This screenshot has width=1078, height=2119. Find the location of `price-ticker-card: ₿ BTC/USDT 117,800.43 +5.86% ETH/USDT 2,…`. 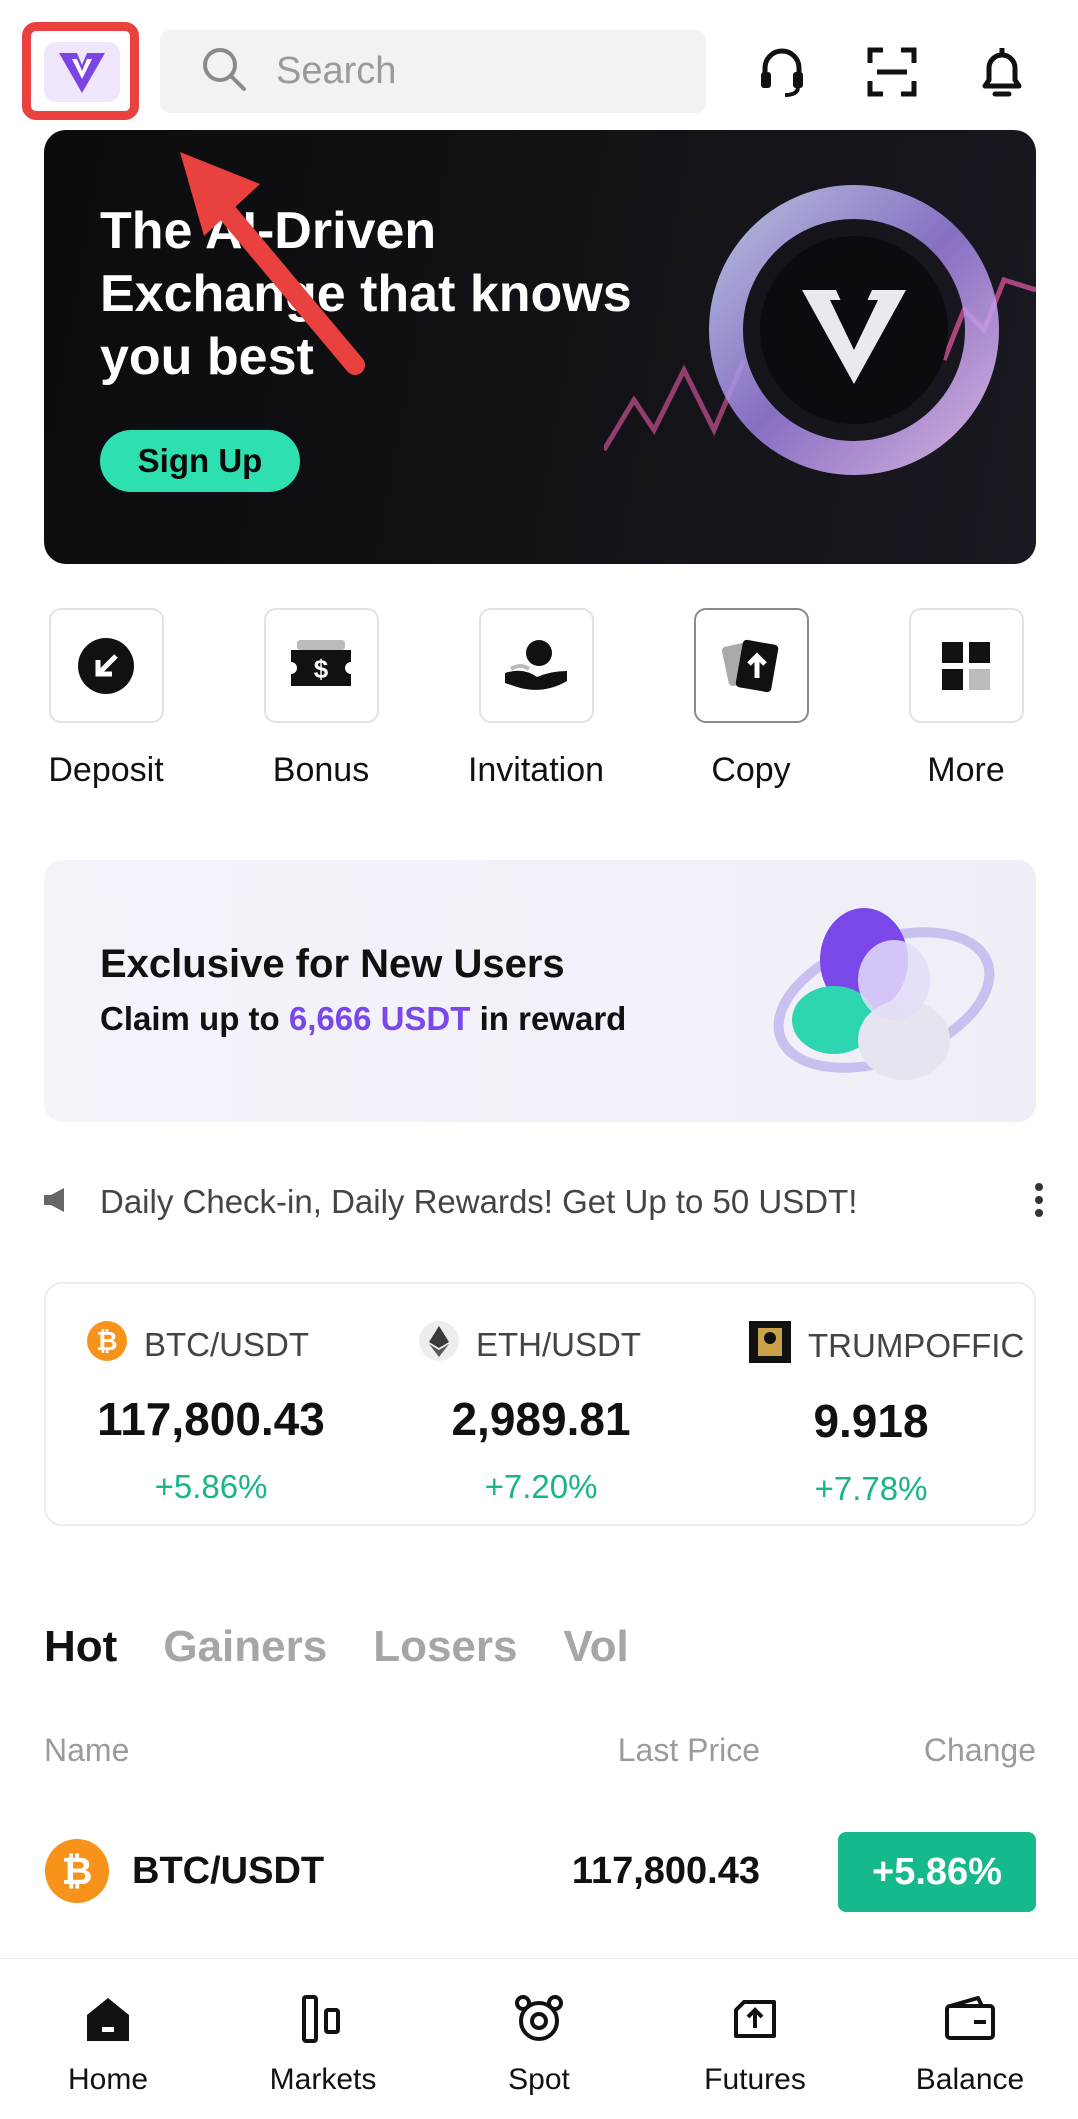

price-ticker-card: ₿ BTC/USDT 117,800.43 +5.86% ETH/USDT 2,… is located at coordinates (540, 1404).